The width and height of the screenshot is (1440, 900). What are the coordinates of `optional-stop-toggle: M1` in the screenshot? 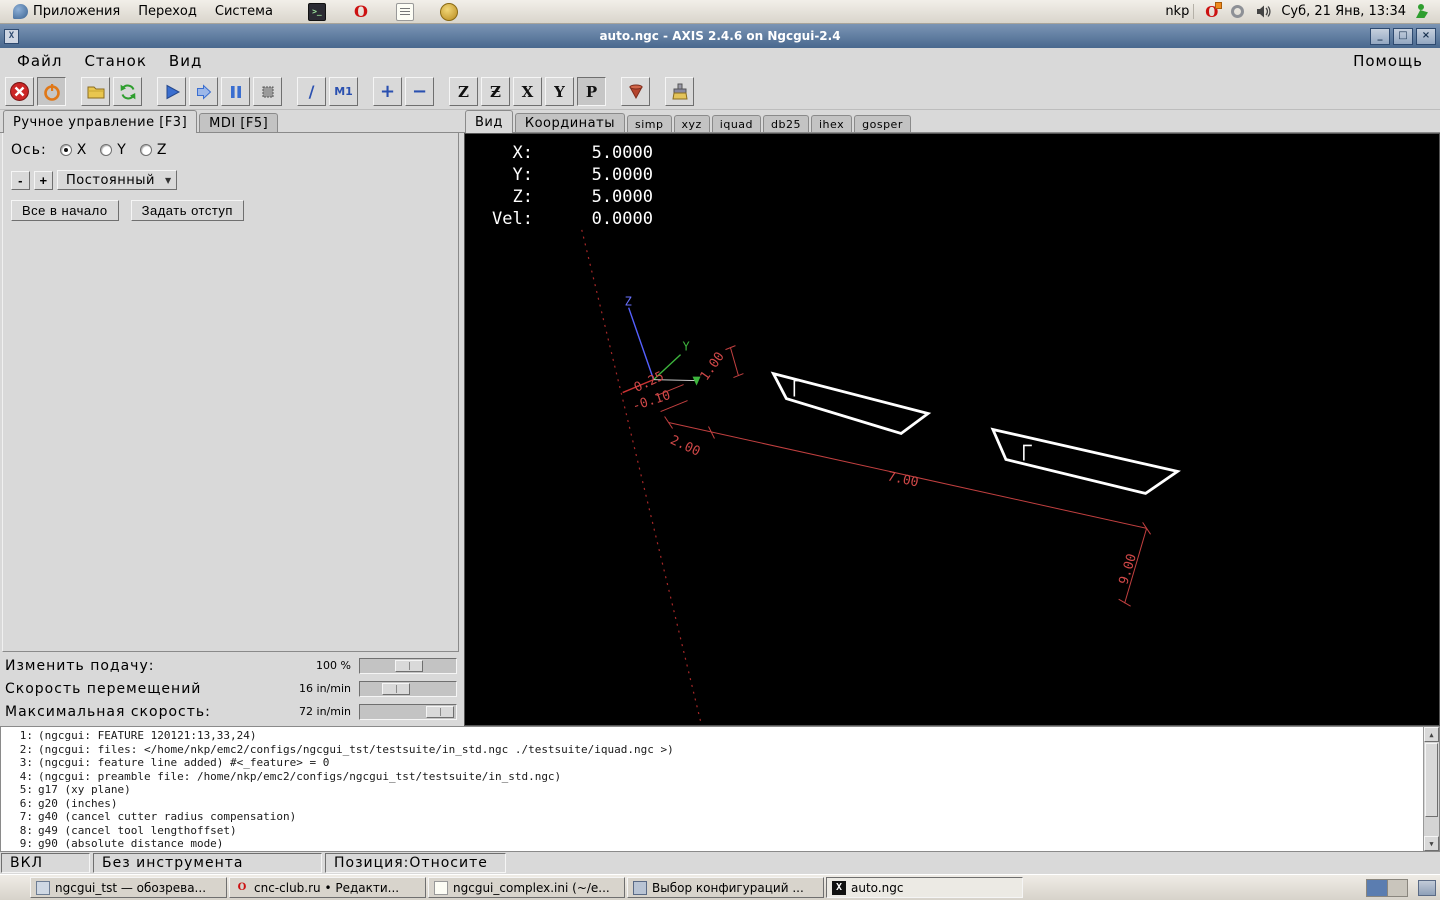 It's located at (343, 91).